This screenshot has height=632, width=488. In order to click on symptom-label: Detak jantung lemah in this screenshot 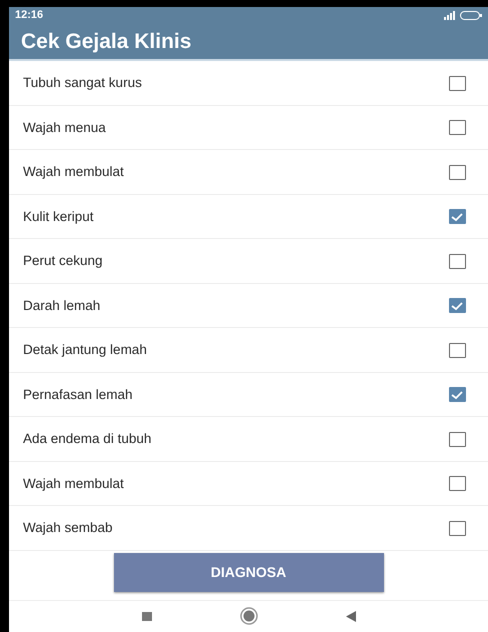, I will do `click(85, 350)`.